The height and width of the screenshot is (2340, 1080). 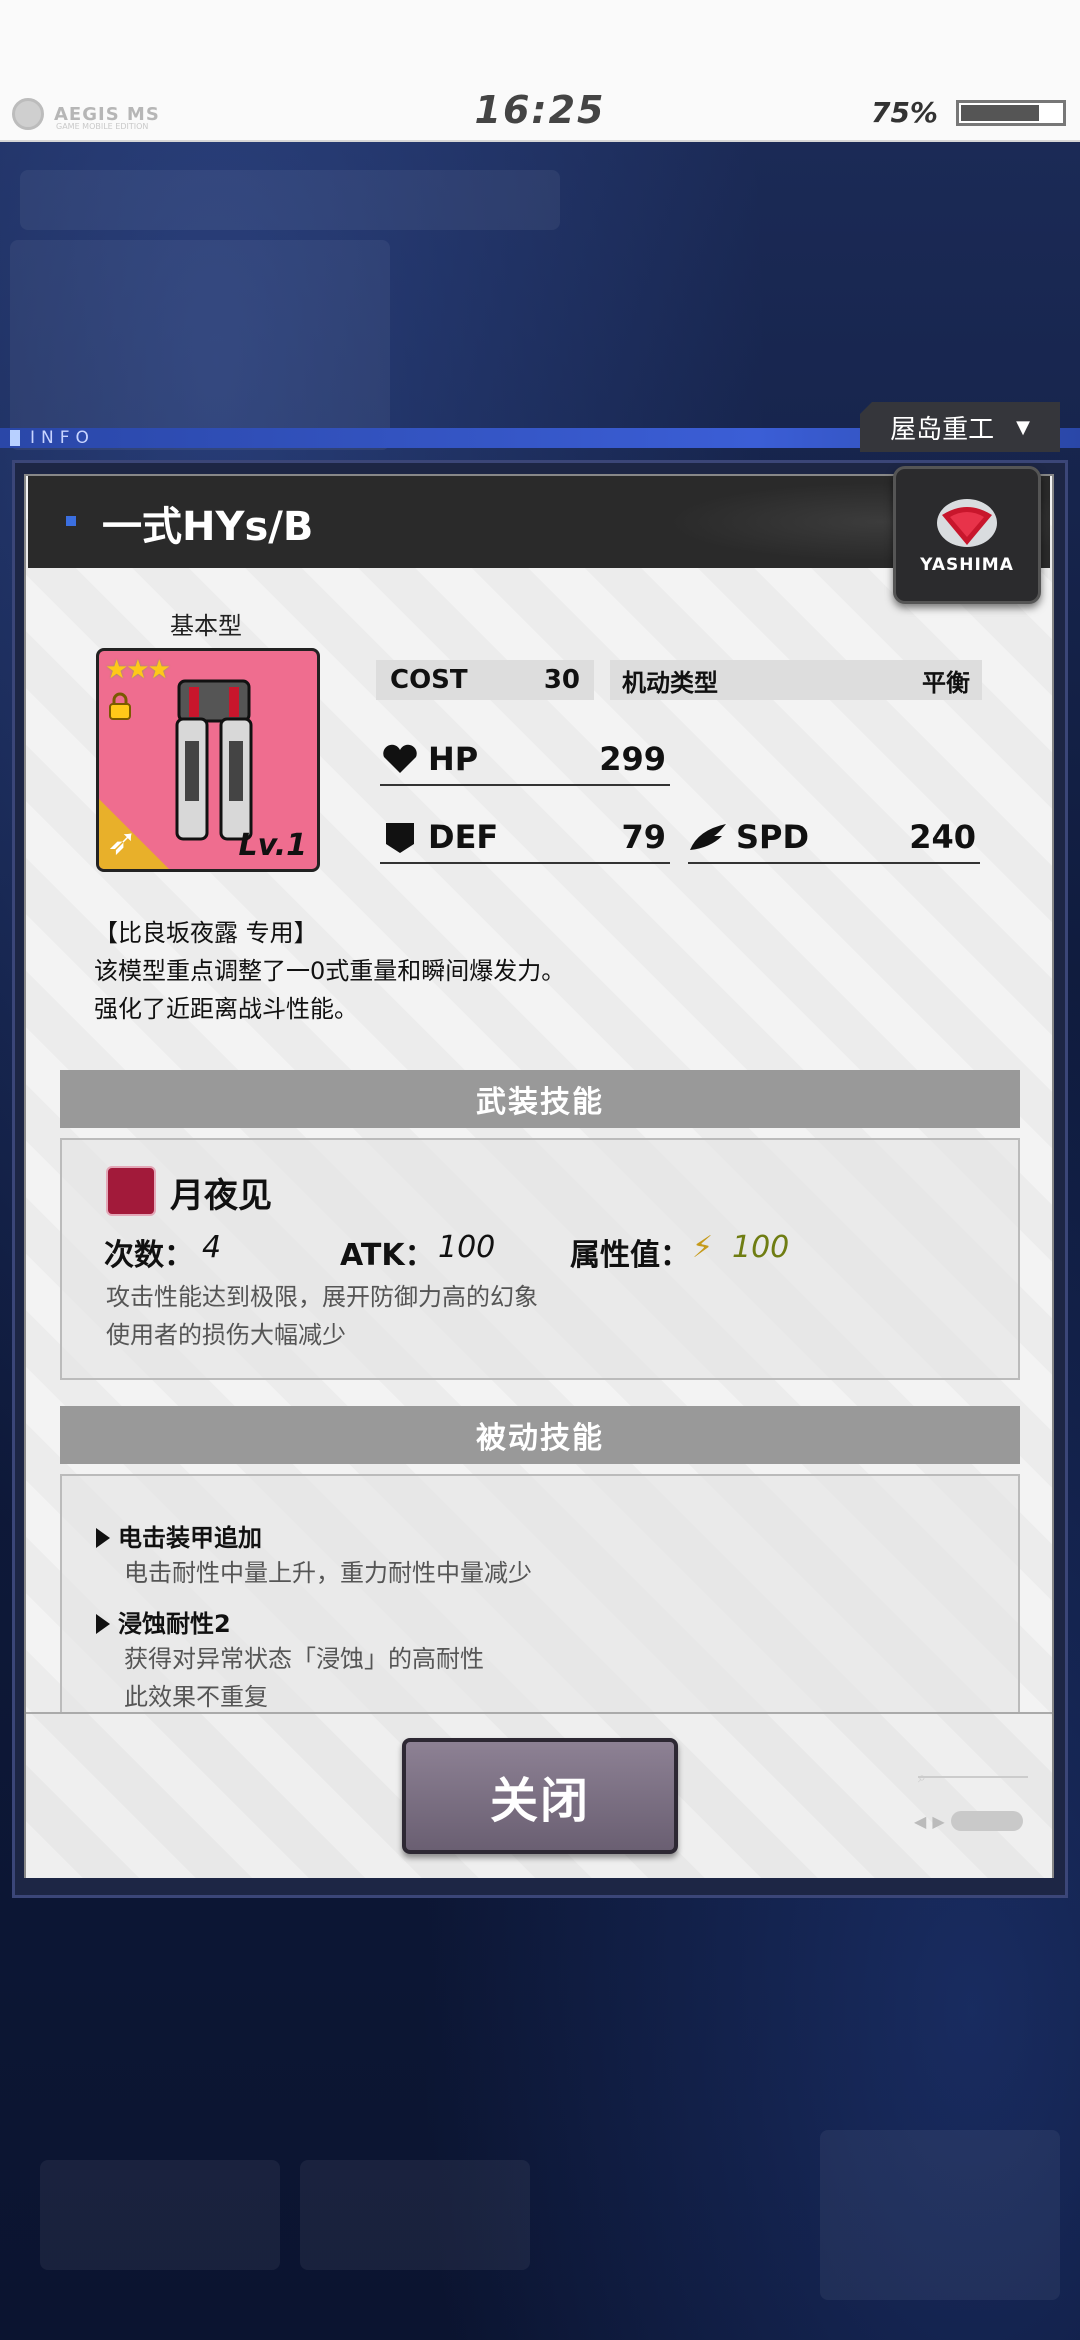 I want to click on skill-emblem-icon, so click(x=131, y=1191).